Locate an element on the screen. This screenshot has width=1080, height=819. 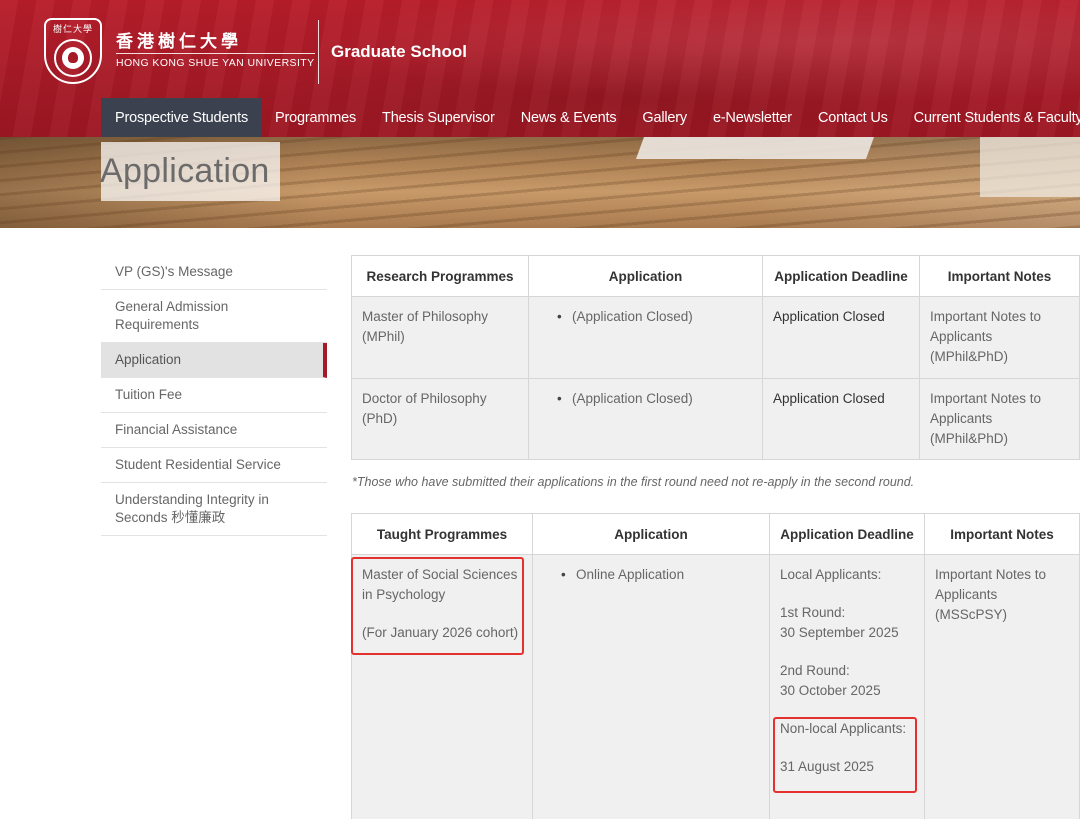
round2-date: 30 October 2025 is located at coordinates (830, 690).